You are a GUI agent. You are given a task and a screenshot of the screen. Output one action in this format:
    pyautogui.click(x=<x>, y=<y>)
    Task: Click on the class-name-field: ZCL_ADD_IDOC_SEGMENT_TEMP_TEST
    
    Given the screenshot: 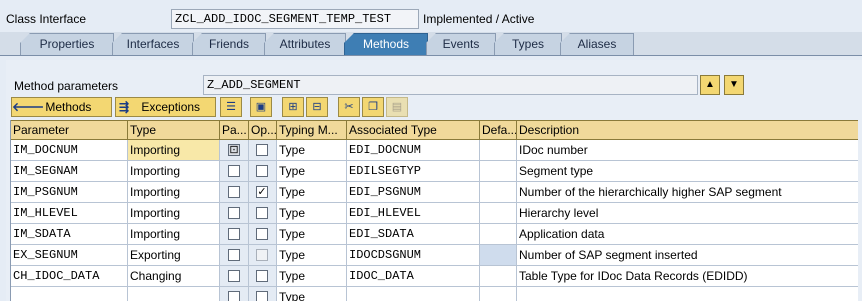 What is the action you would take?
    pyautogui.click(x=295, y=19)
    